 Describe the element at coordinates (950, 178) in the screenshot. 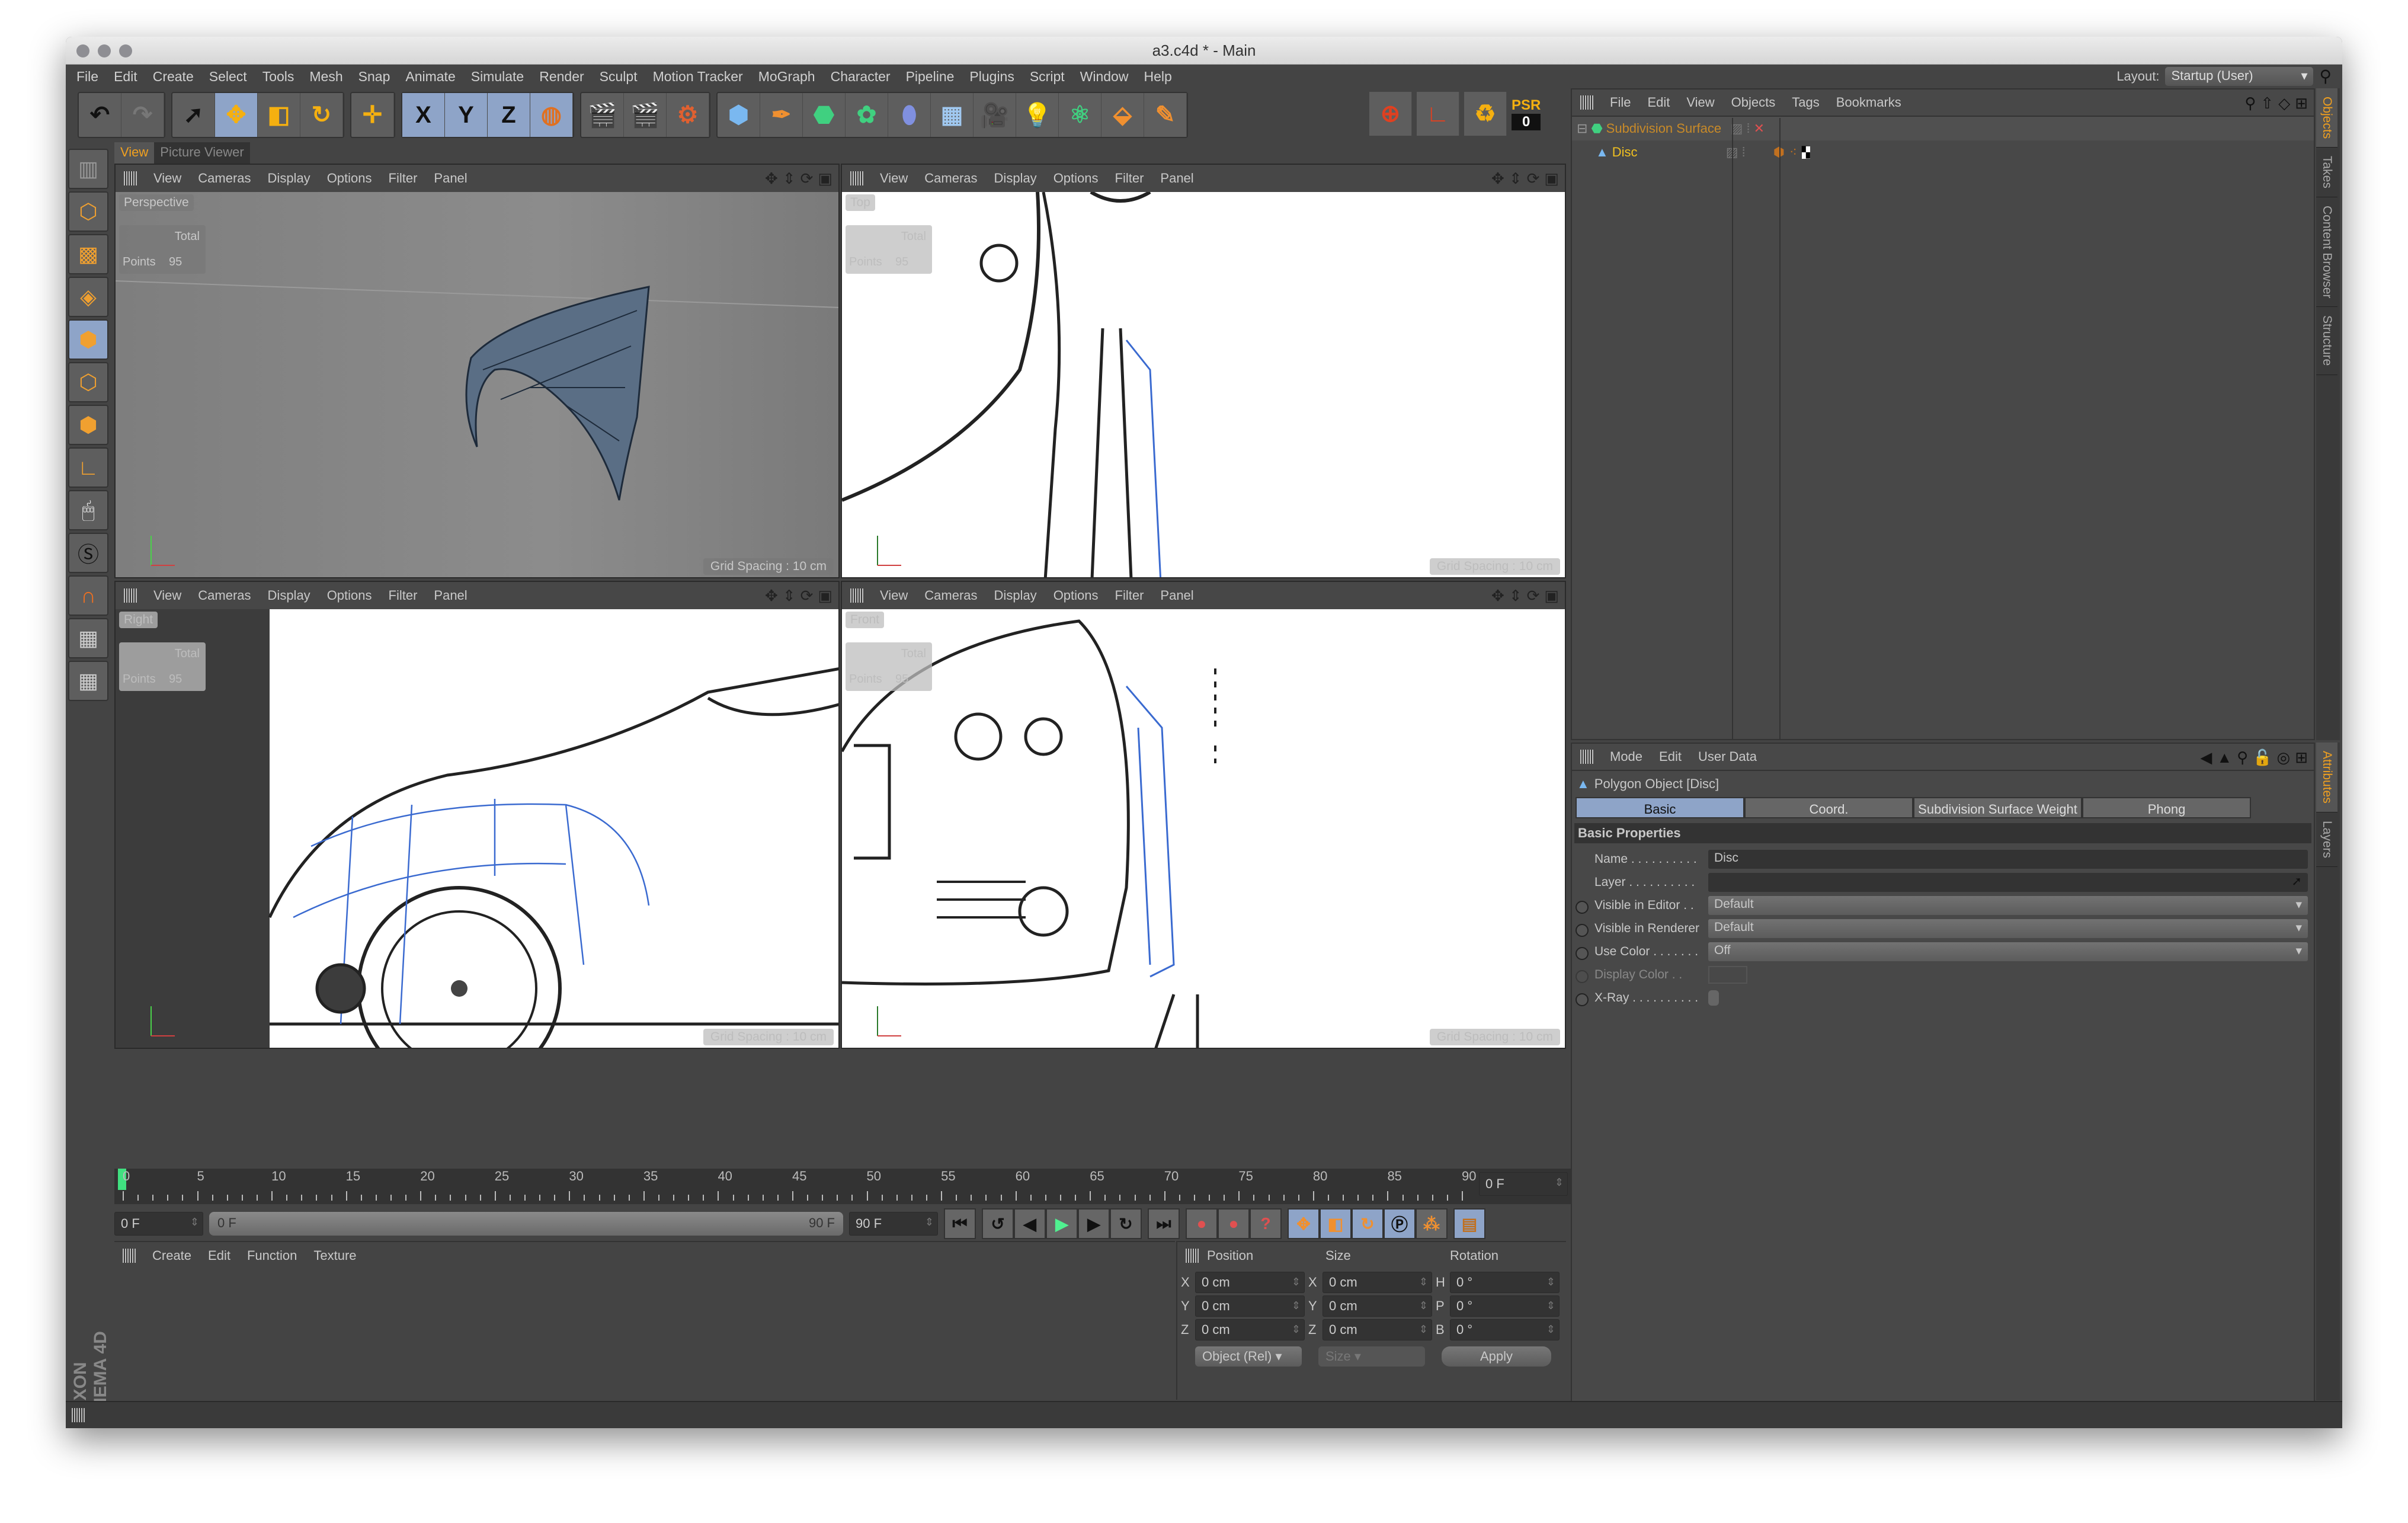

I see `viewport-menu-cameras: Cameras` at that location.